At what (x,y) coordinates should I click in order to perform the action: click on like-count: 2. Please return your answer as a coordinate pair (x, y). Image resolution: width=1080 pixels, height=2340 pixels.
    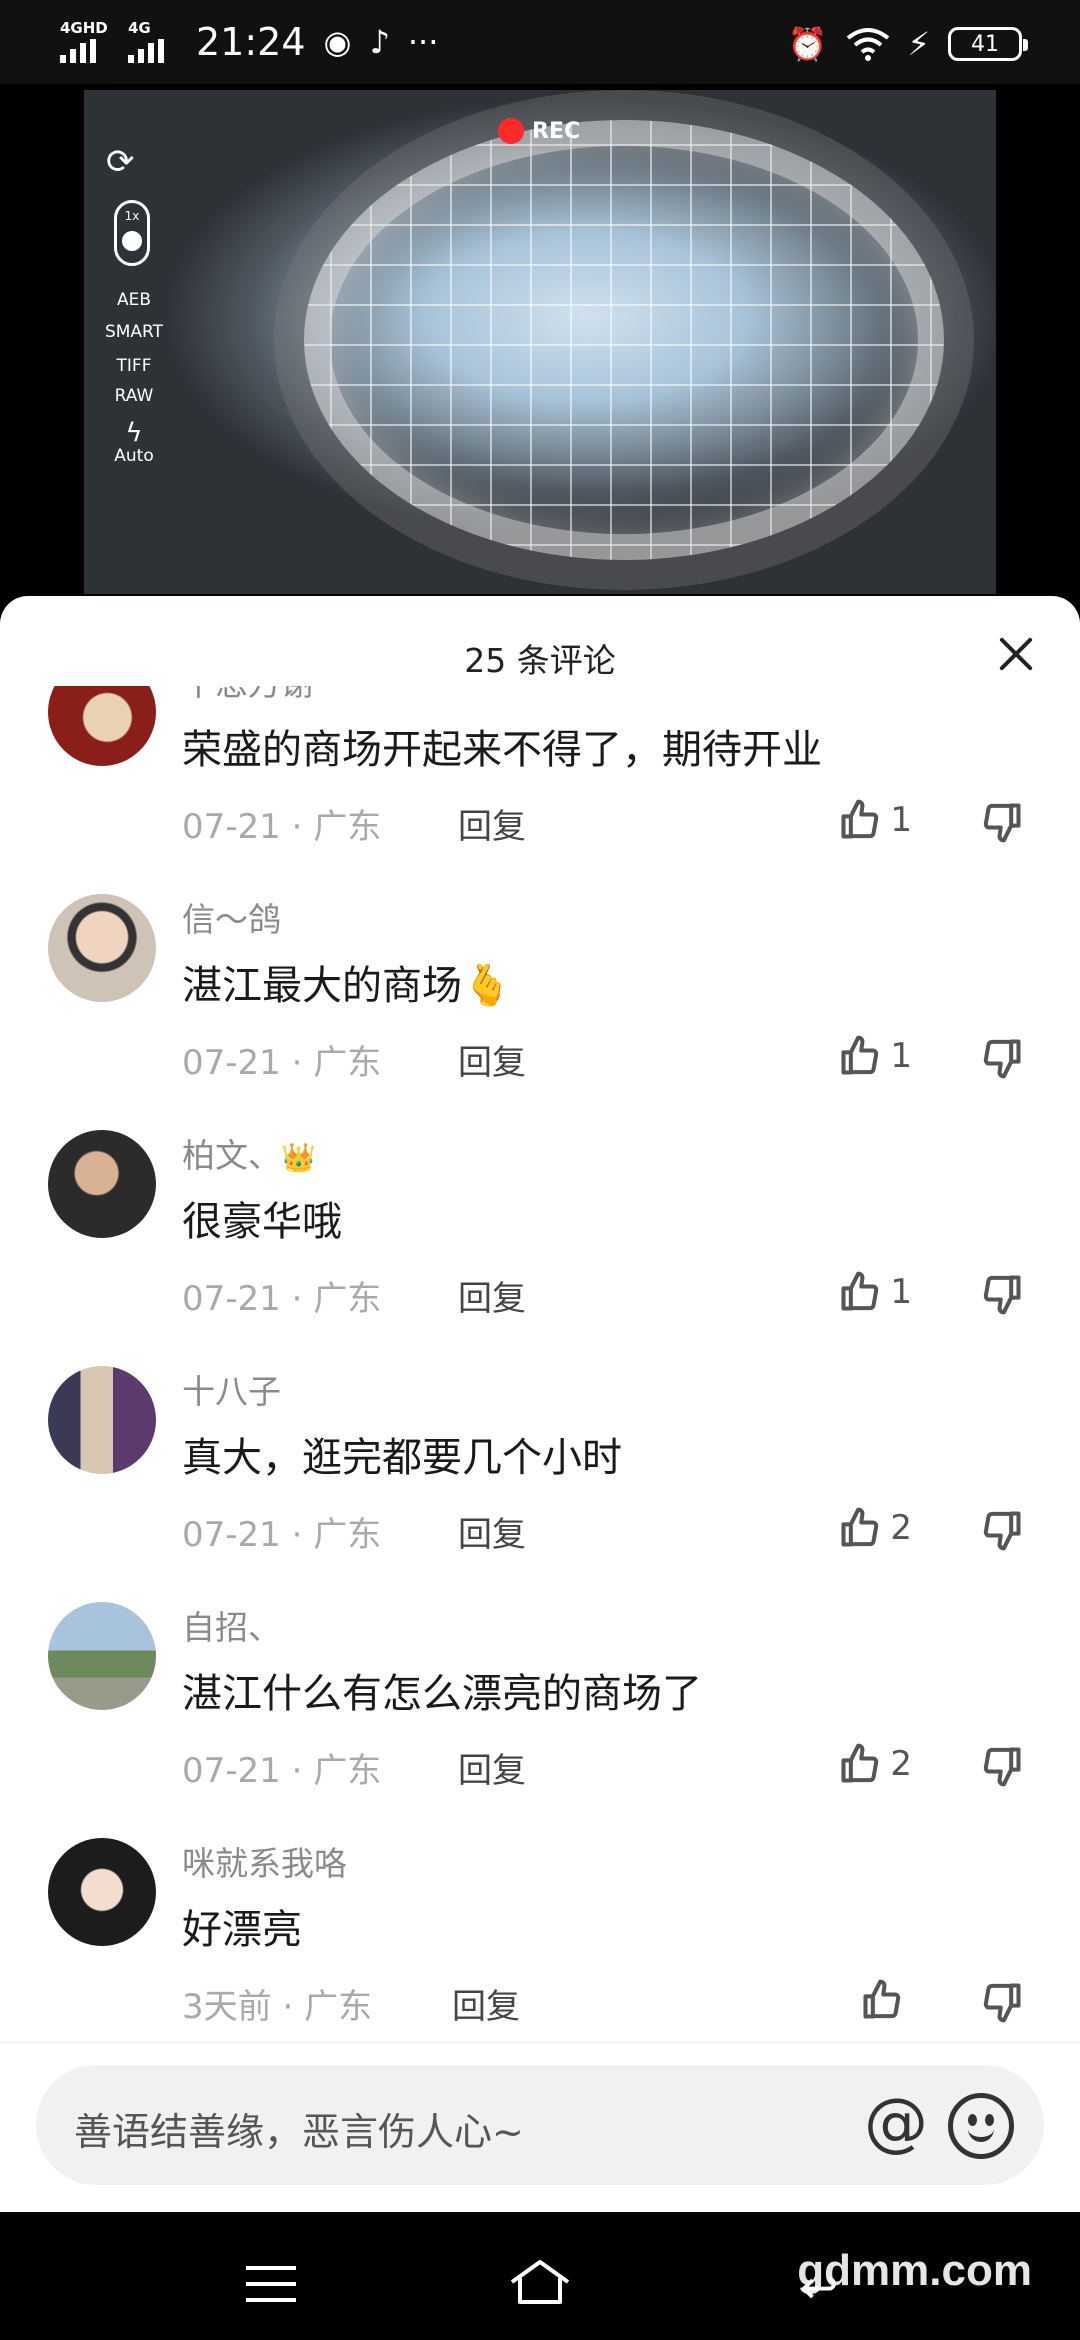
    Looking at the image, I should click on (901, 1764).